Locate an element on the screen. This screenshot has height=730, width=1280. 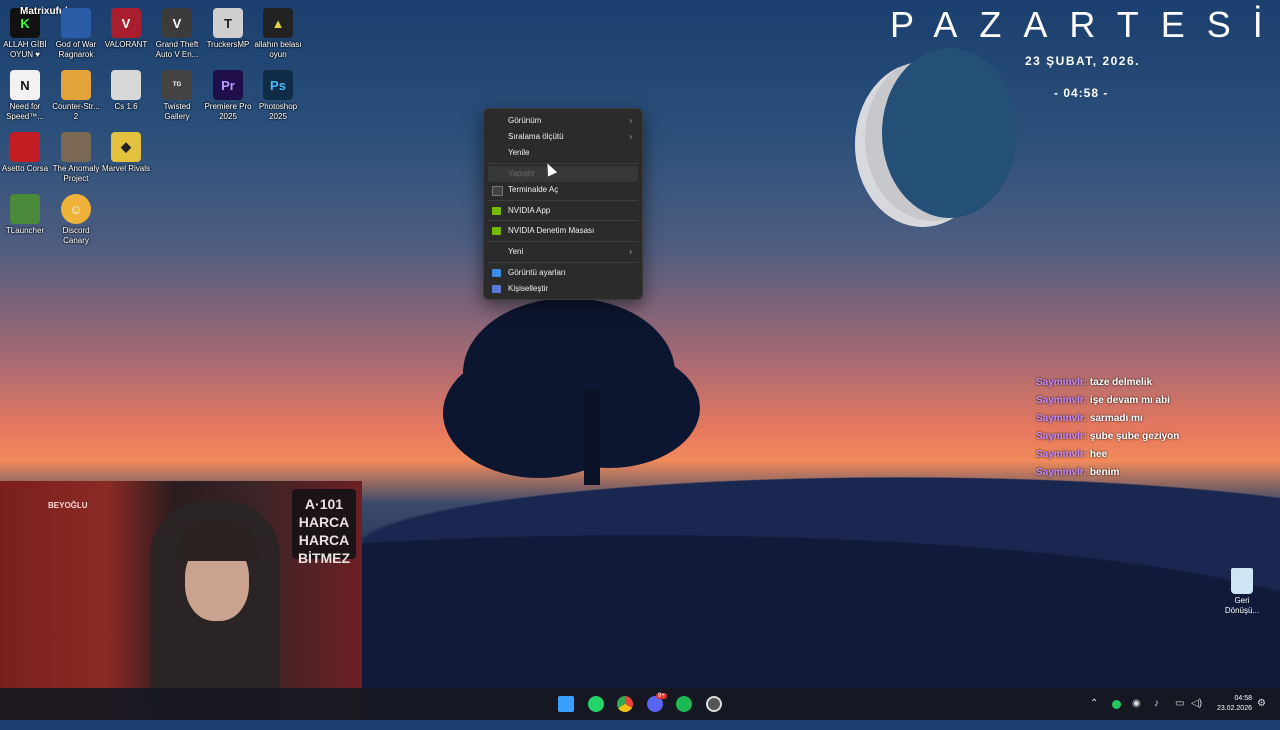
discord-canary-icon is located at coordinates (714, 704).